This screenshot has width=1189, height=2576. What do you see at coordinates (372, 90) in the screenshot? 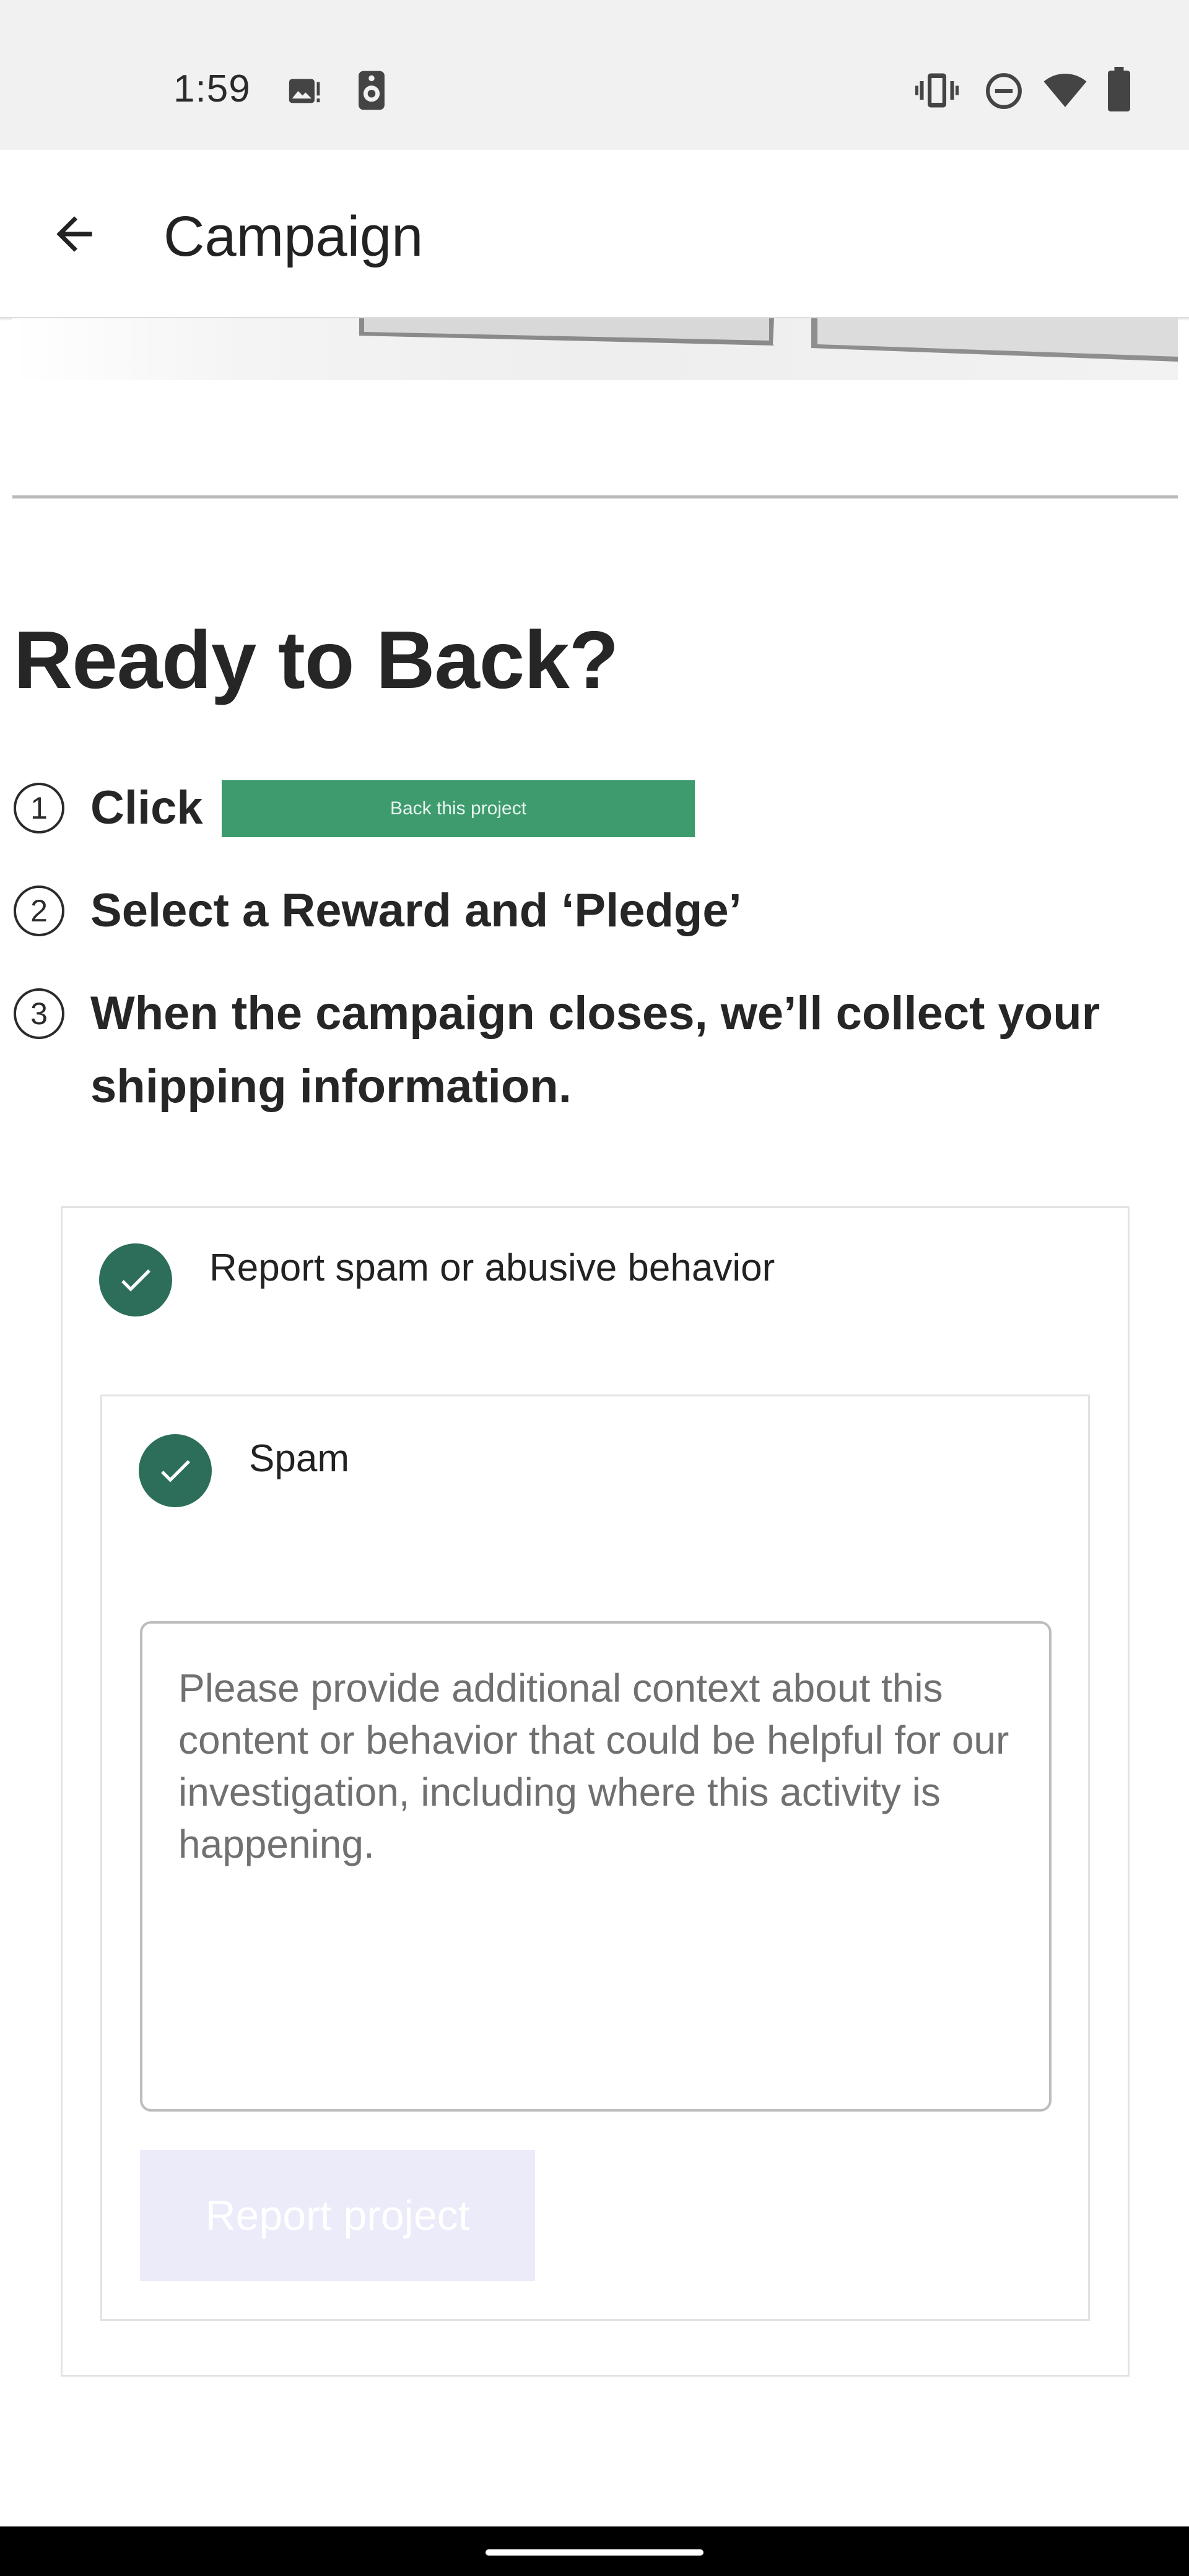
I see `speaker-notification-icon` at bounding box center [372, 90].